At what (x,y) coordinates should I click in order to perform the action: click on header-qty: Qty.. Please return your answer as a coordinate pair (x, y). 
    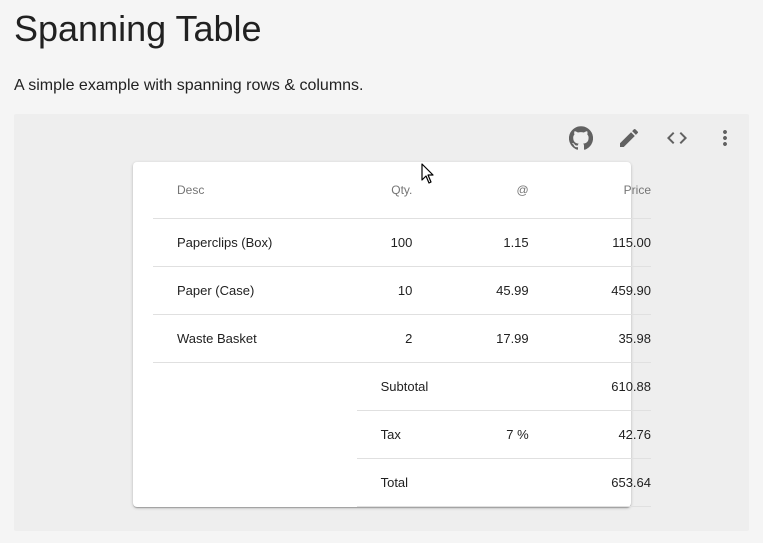
    Looking at the image, I should click on (384, 190).